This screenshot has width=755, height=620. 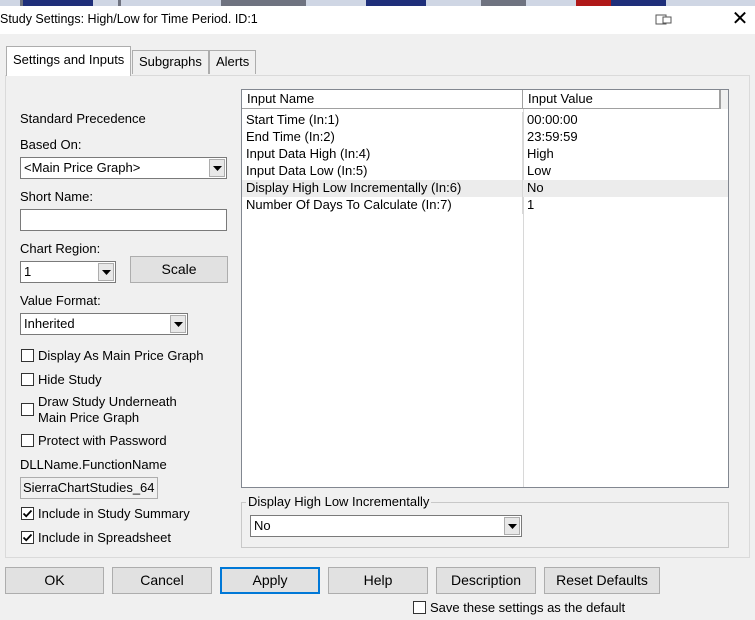 I want to click on description-button: Description, so click(x=486, y=580).